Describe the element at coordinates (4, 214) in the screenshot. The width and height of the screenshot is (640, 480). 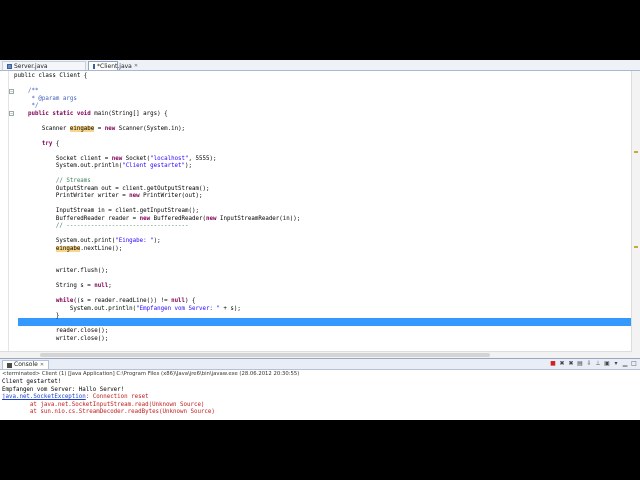
I see `editor-gutter` at that location.